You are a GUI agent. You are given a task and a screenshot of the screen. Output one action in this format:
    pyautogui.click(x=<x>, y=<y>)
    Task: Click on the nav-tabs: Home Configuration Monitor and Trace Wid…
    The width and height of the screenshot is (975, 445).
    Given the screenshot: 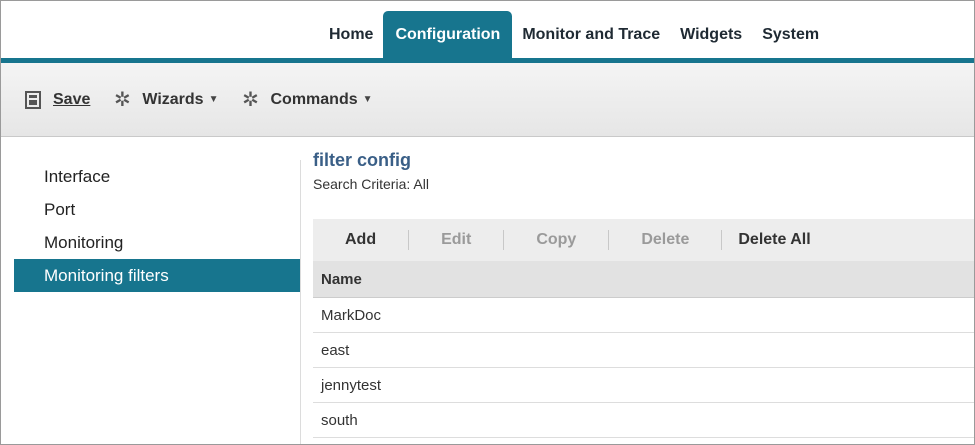 What is the action you would take?
    pyautogui.click(x=574, y=34)
    